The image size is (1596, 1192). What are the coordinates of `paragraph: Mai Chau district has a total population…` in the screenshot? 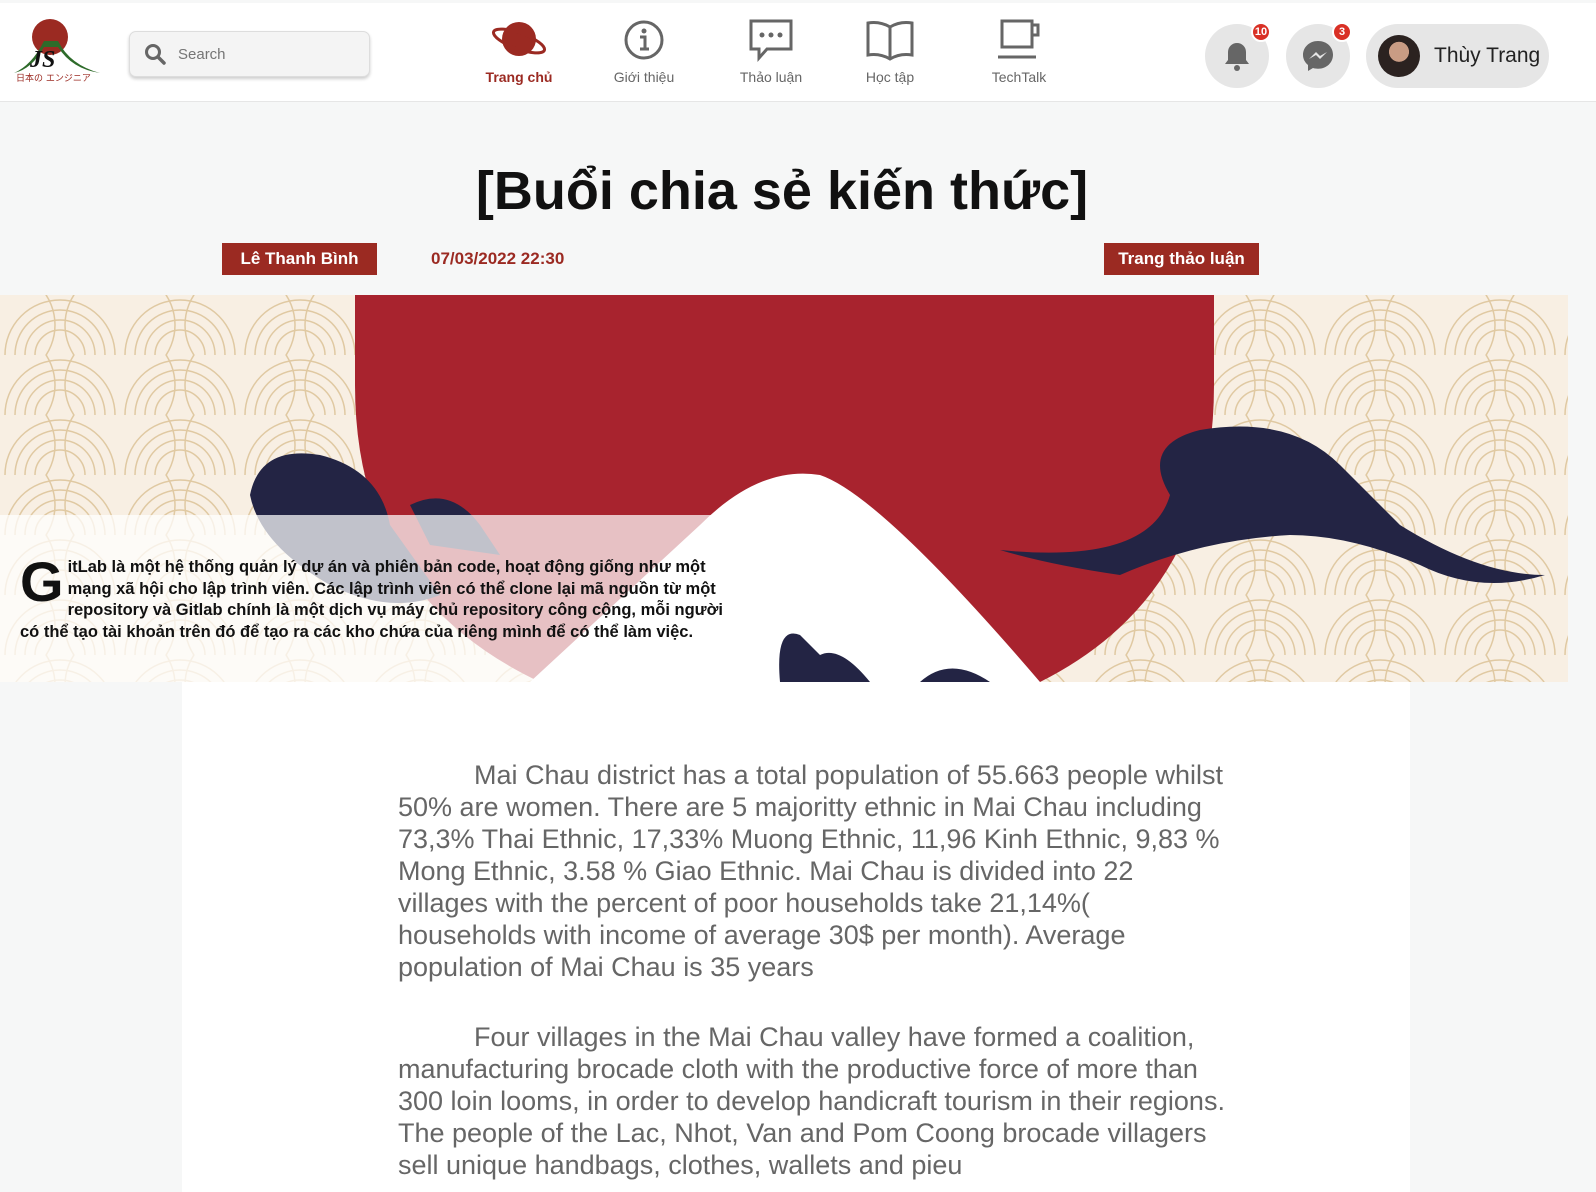 It's located at (810, 871).